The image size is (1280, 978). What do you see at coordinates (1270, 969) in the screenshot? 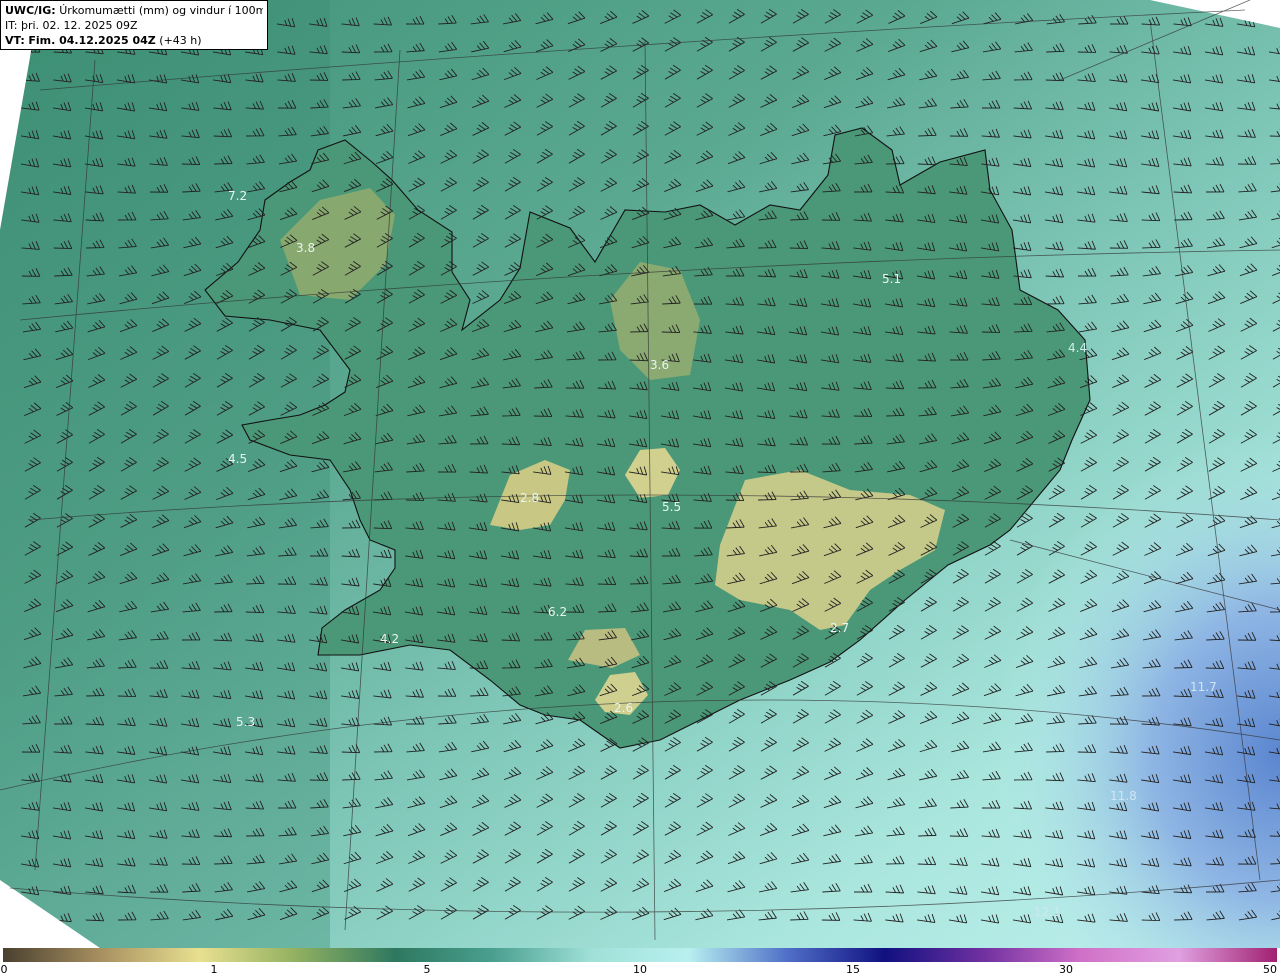
I see `colorbar-tick-50: 50` at bounding box center [1270, 969].